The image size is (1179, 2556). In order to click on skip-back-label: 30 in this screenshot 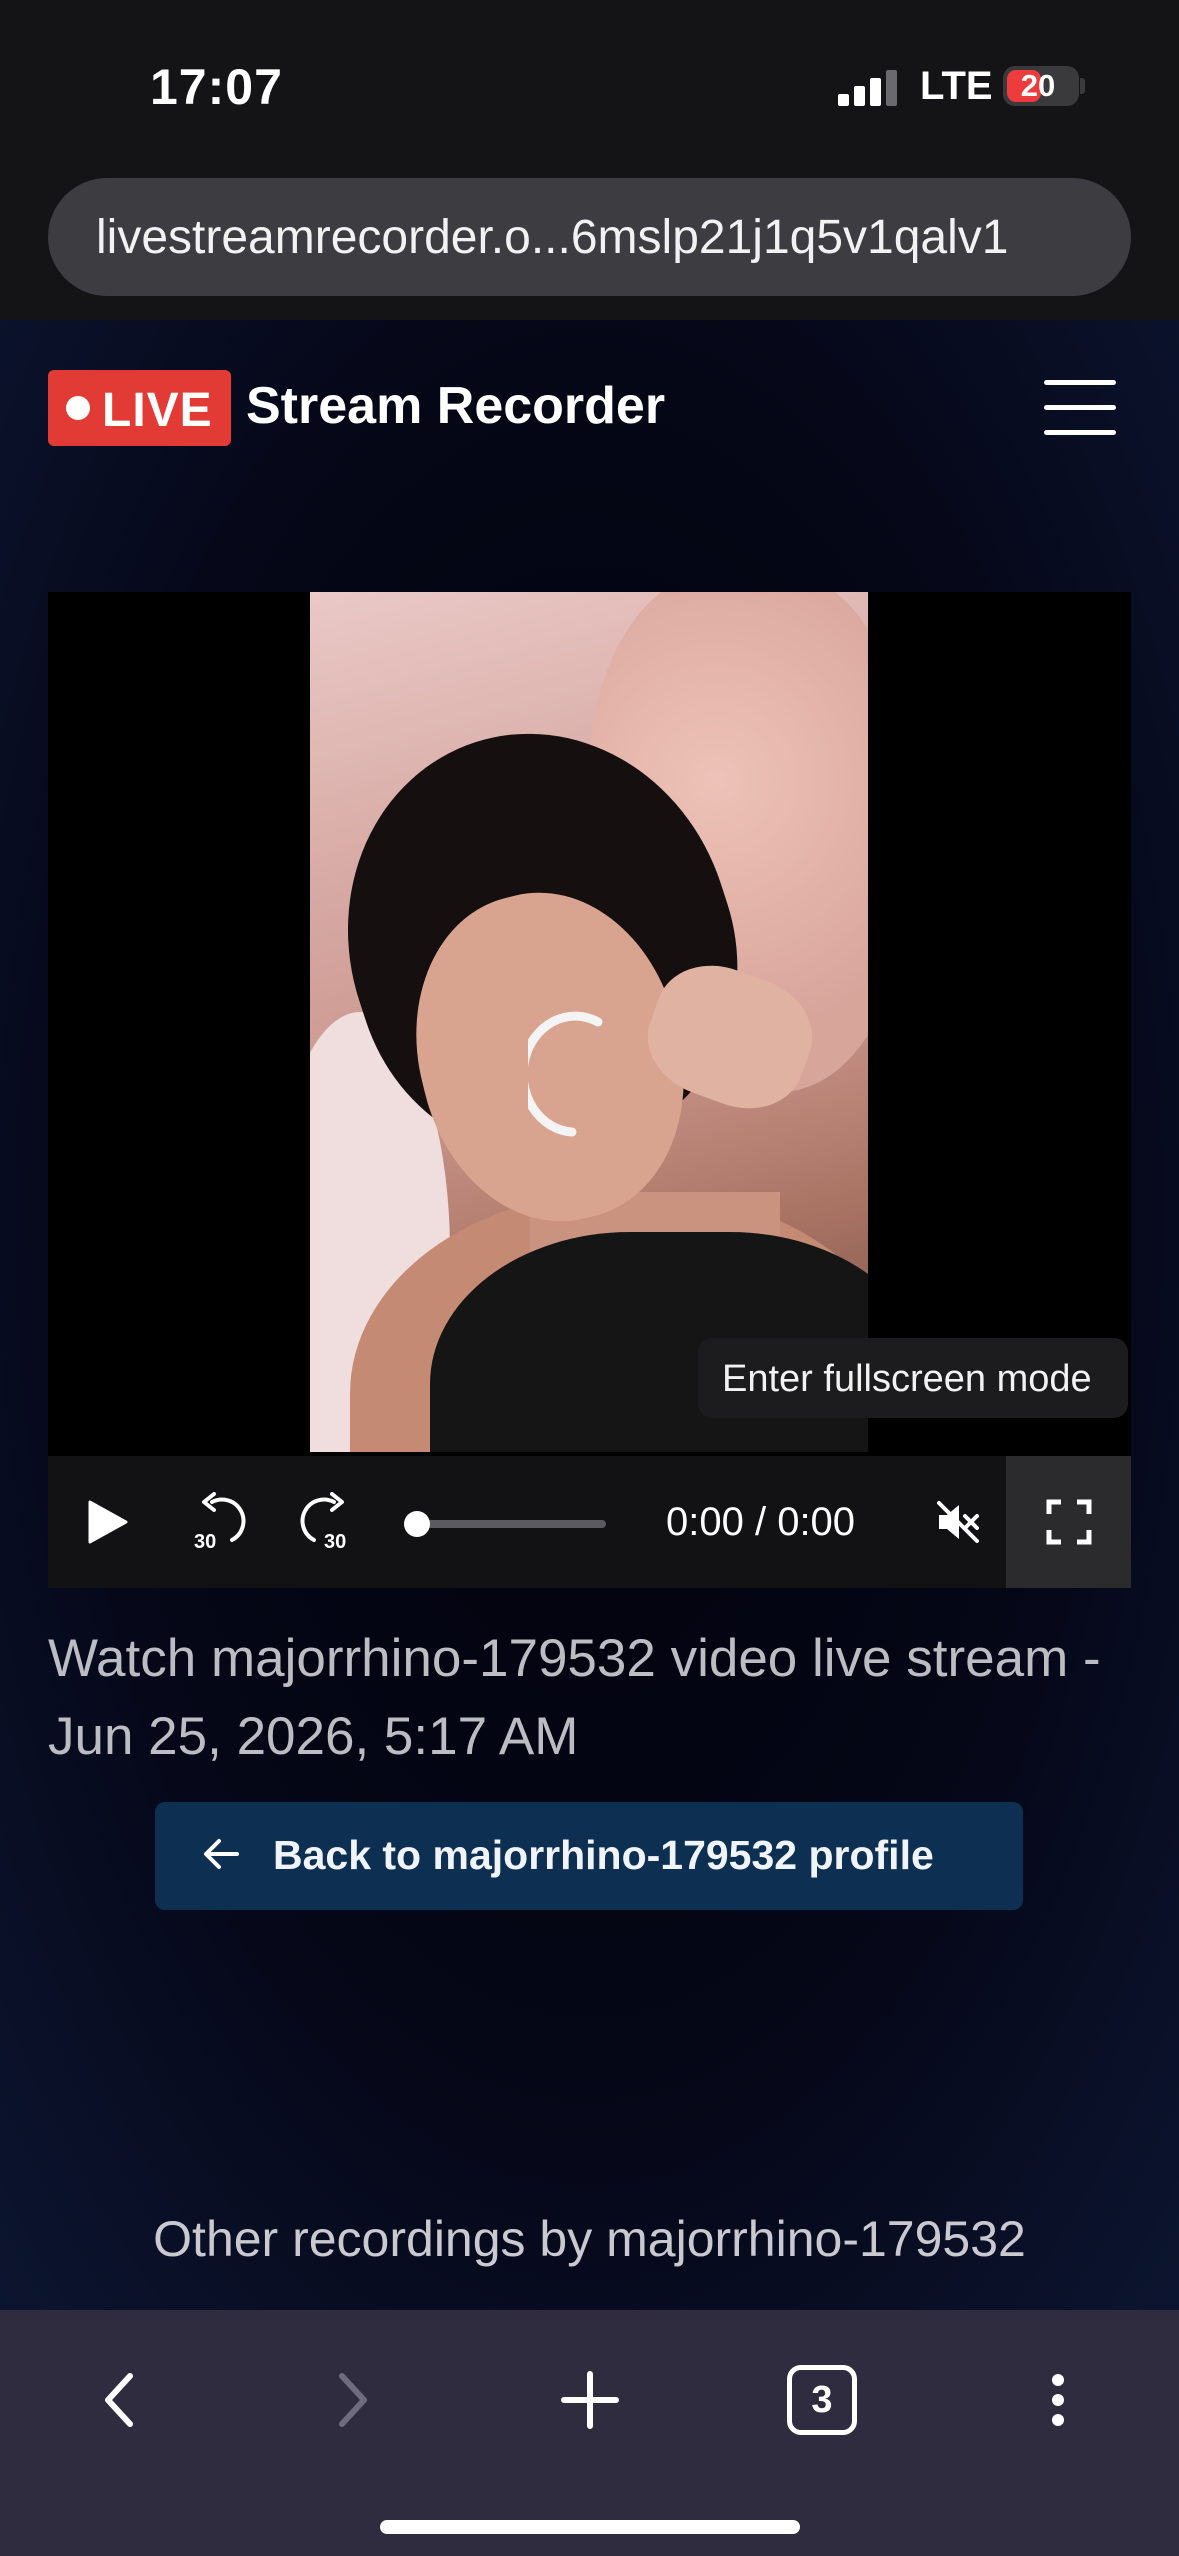, I will do `click(205, 1541)`.